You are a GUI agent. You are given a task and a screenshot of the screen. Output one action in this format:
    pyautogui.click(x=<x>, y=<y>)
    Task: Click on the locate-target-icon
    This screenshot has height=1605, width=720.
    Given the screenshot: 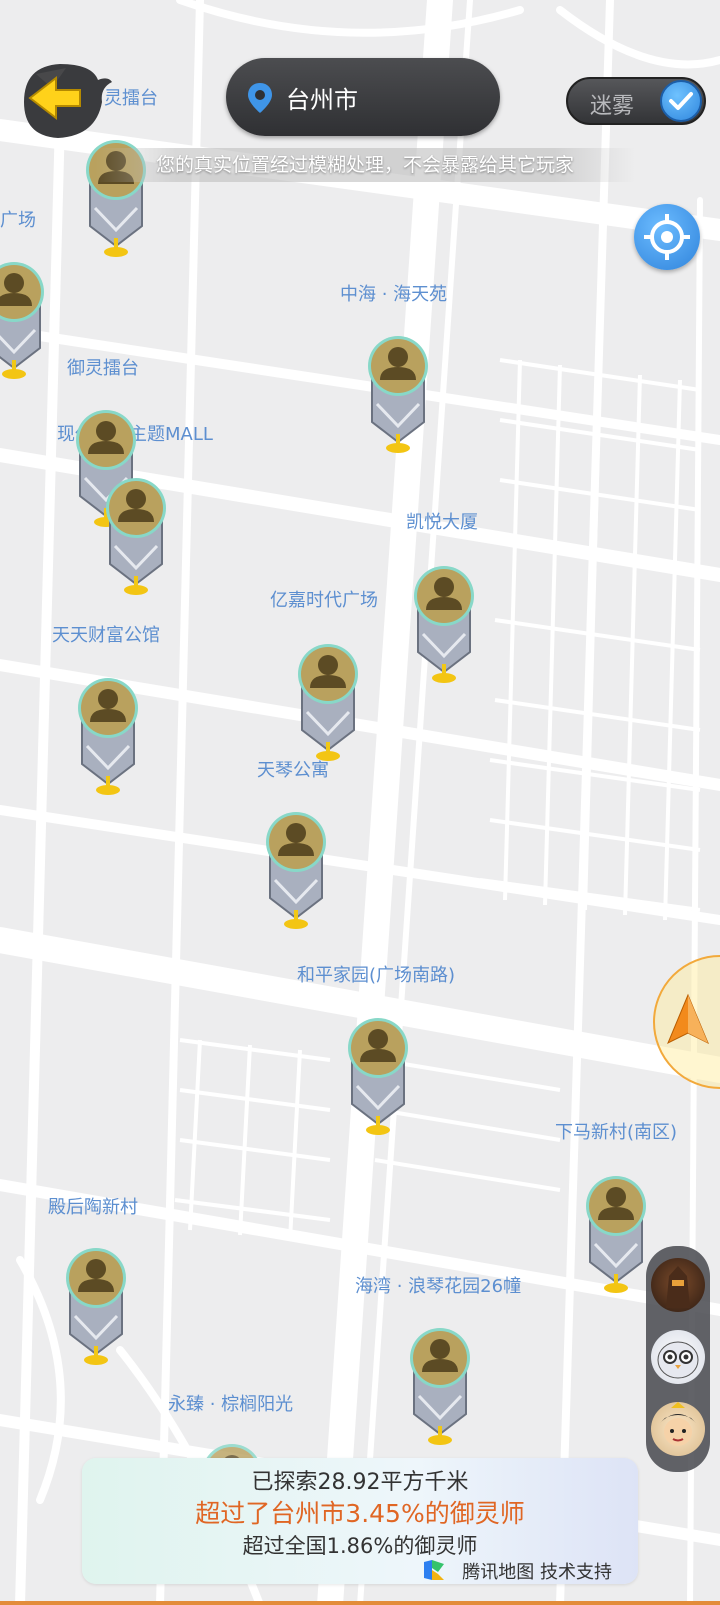 What is the action you would take?
    pyautogui.click(x=667, y=237)
    